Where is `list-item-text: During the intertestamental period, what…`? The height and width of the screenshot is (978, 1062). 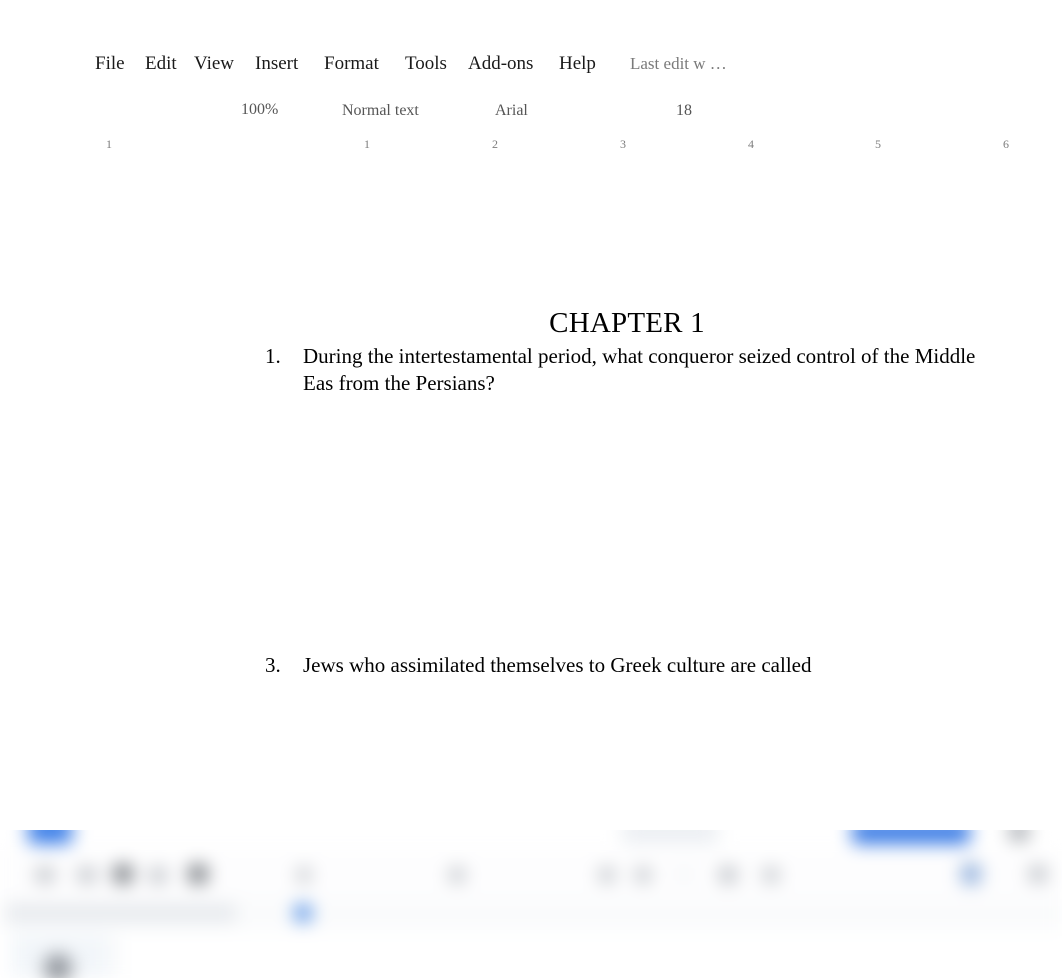
list-item-text: During the intertestamental period, what… is located at coordinates (639, 369).